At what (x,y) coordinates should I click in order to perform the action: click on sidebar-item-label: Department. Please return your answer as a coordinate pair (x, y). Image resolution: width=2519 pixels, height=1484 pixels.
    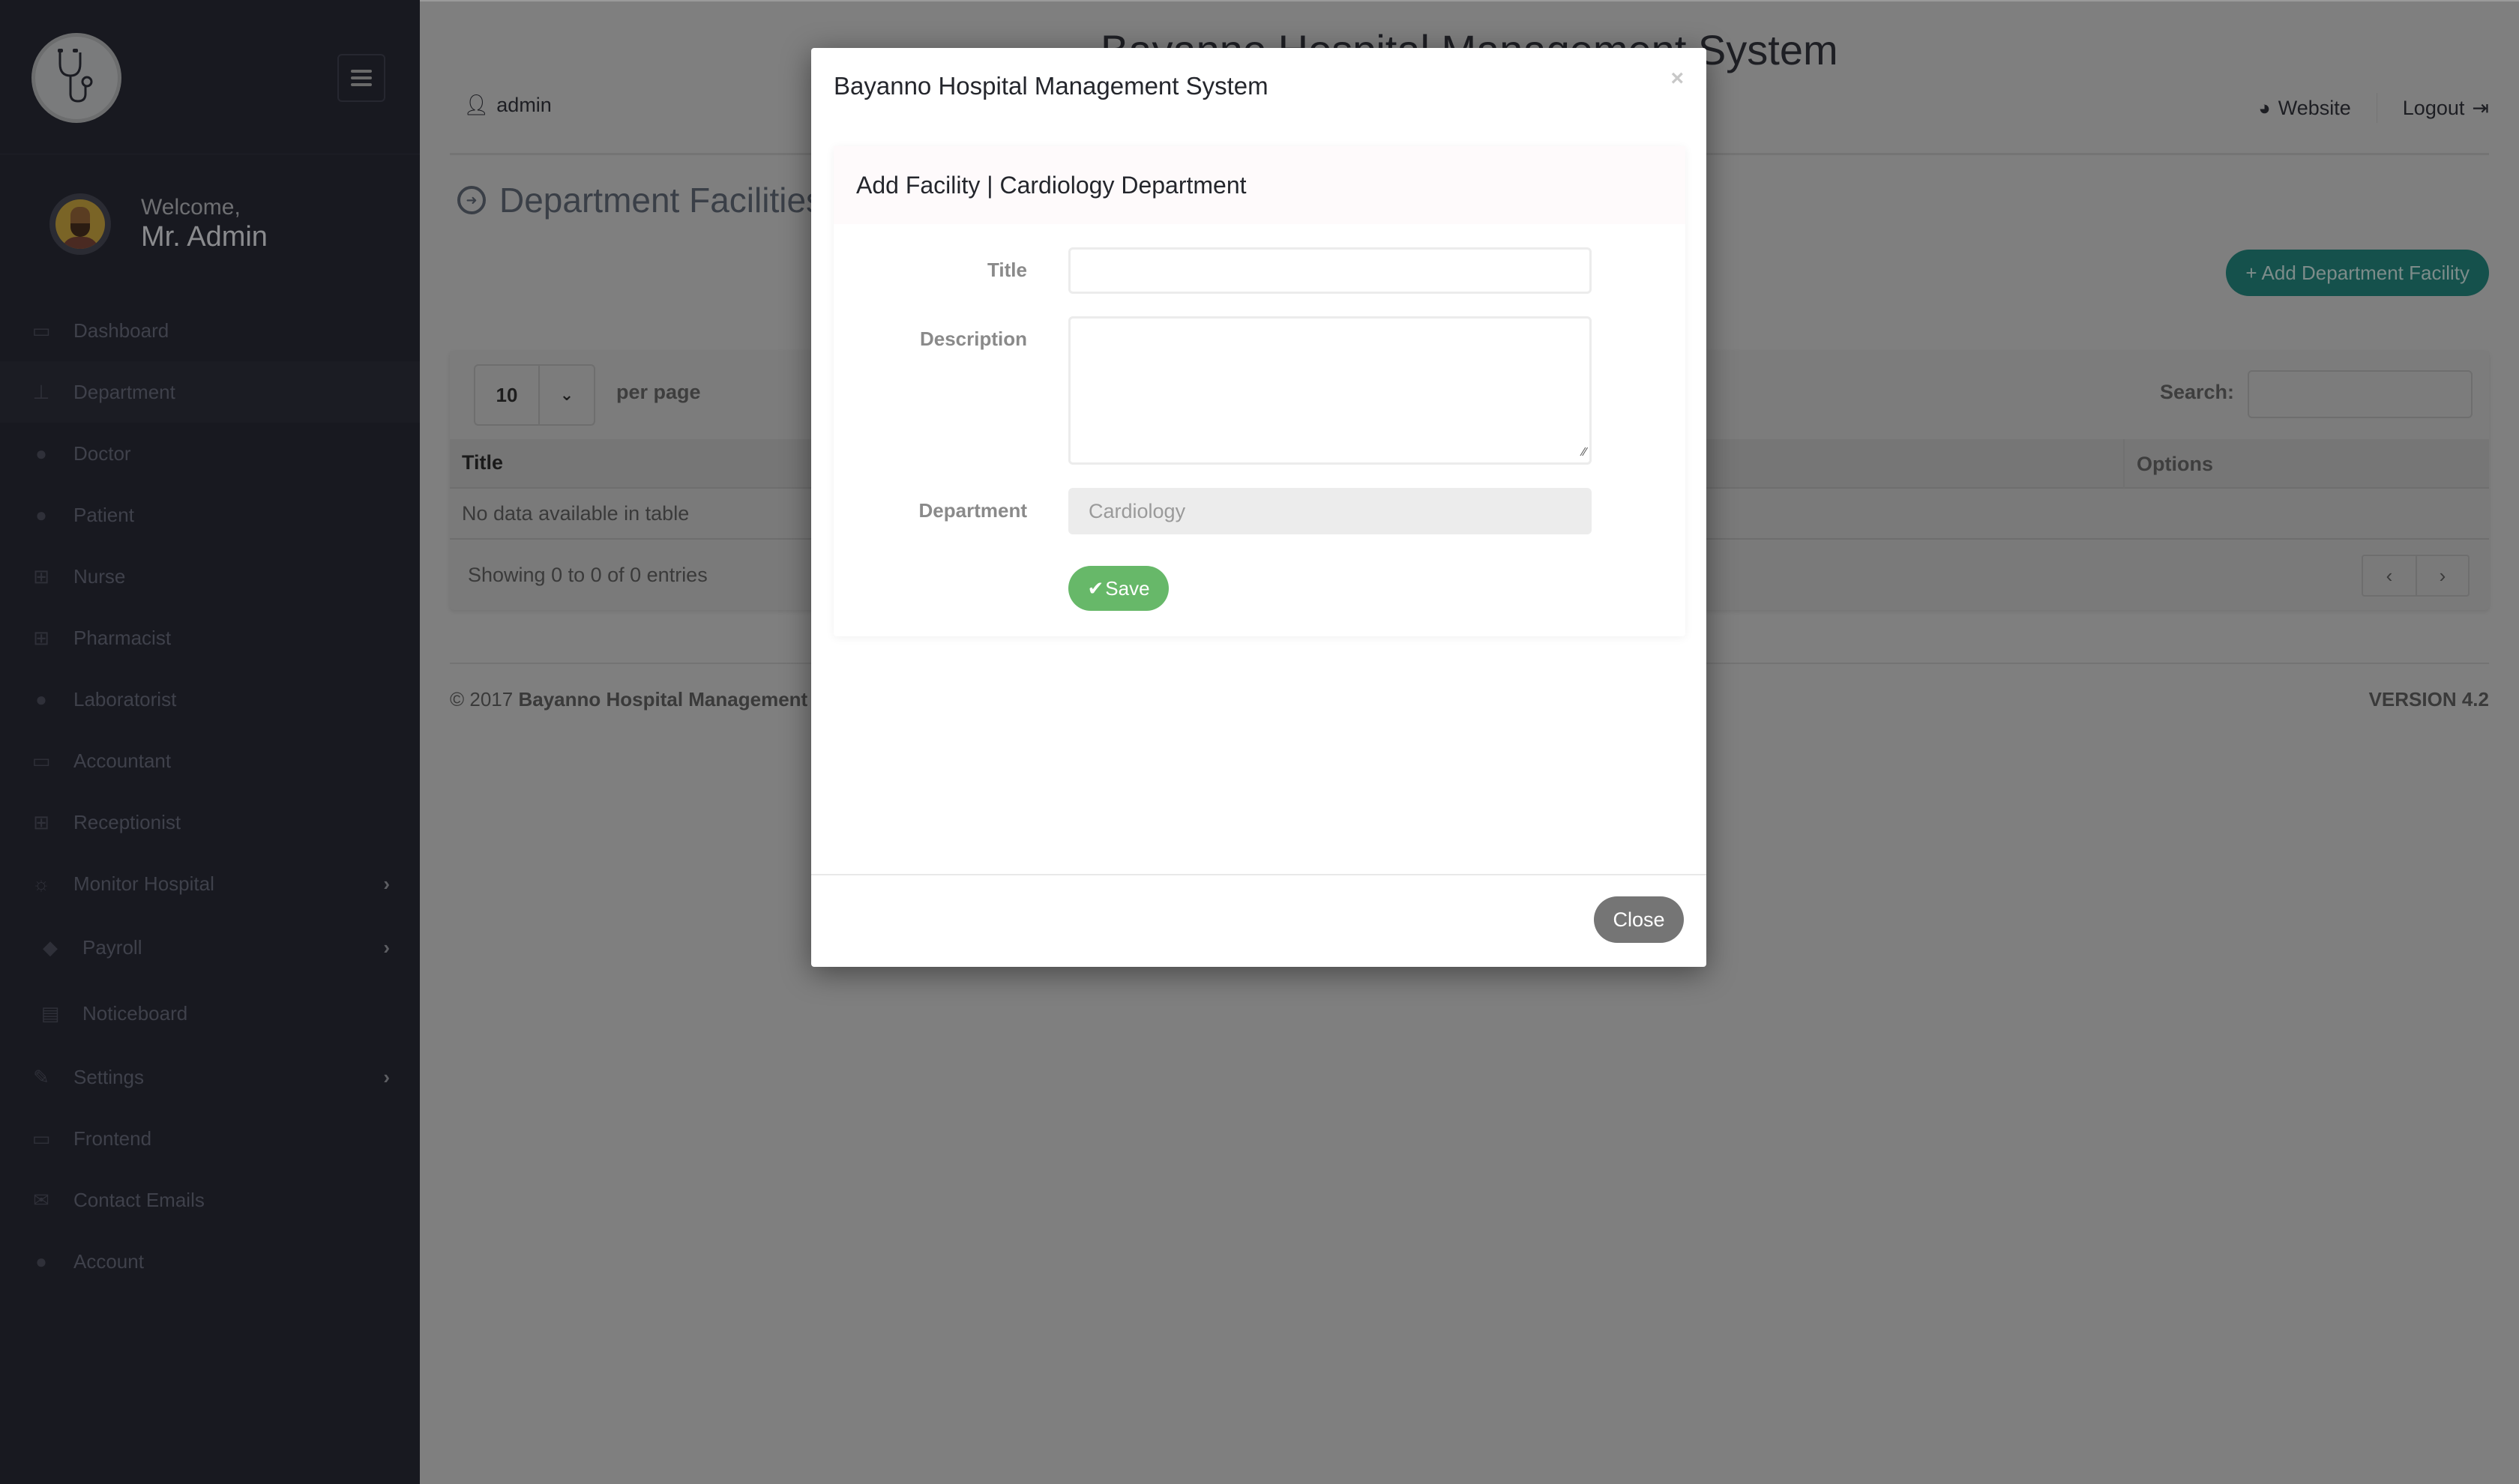
    Looking at the image, I should click on (124, 392).